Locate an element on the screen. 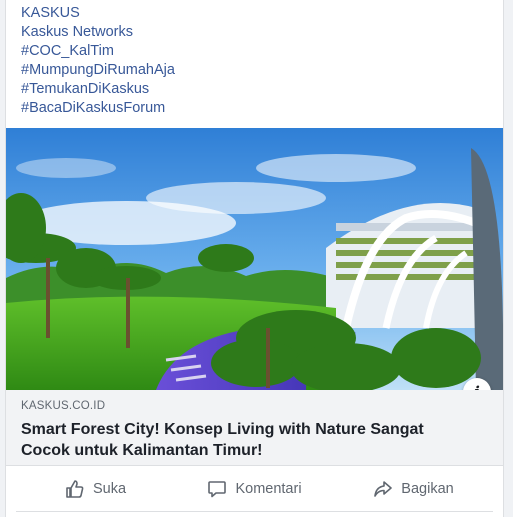 This screenshot has height=517, width=513. share-label: Bagikan is located at coordinates (427, 489).